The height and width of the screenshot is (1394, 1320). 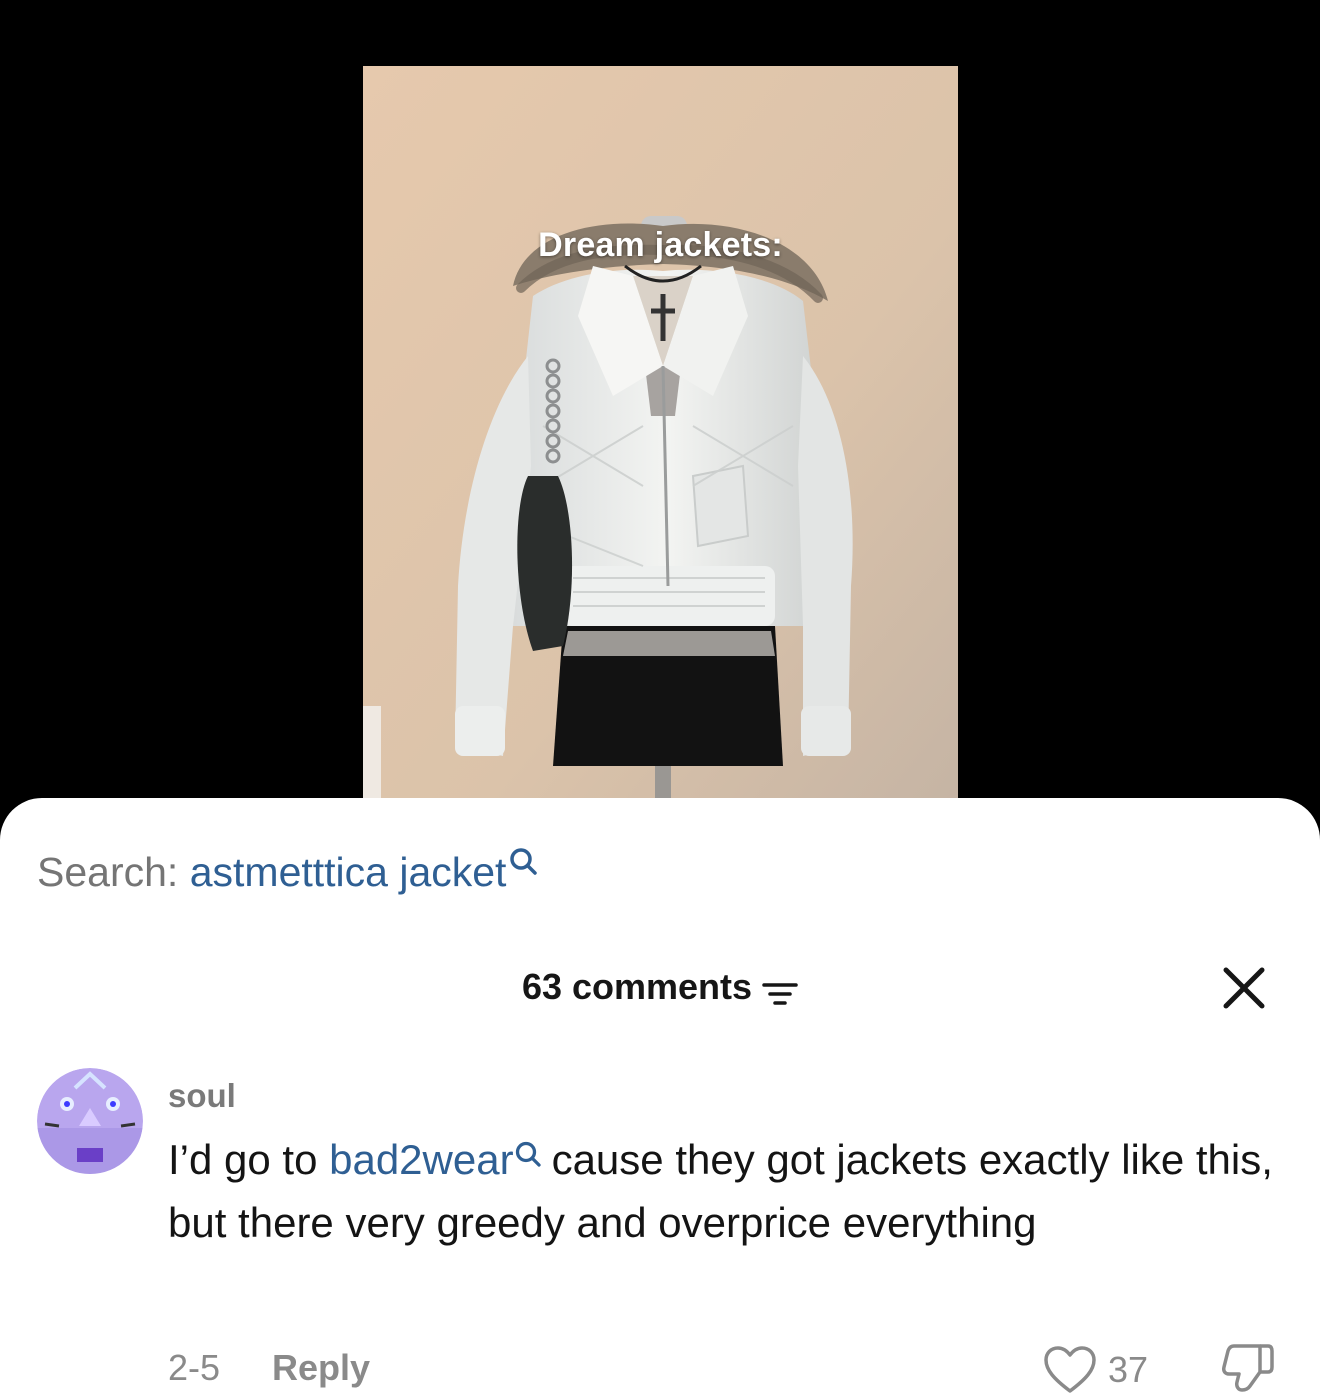 I want to click on thumbs-down-icon, so click(x=1248, y=1368).